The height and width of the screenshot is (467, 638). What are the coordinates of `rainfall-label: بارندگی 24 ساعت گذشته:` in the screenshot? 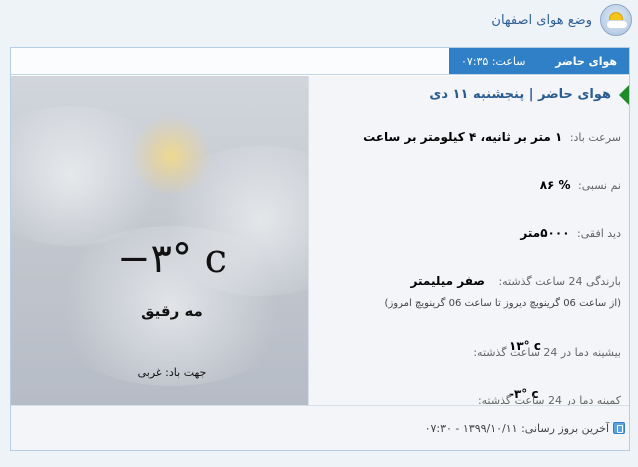 It's located at (559, 281).